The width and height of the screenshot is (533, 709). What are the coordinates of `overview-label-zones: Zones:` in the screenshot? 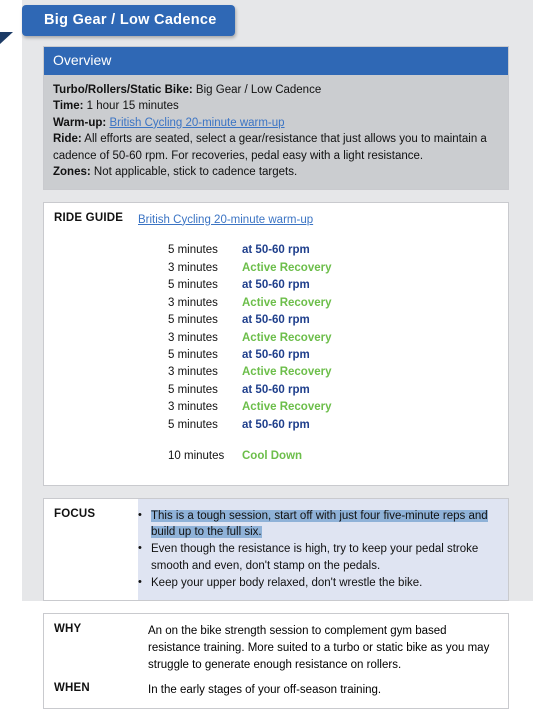 It's located at (72, 172).